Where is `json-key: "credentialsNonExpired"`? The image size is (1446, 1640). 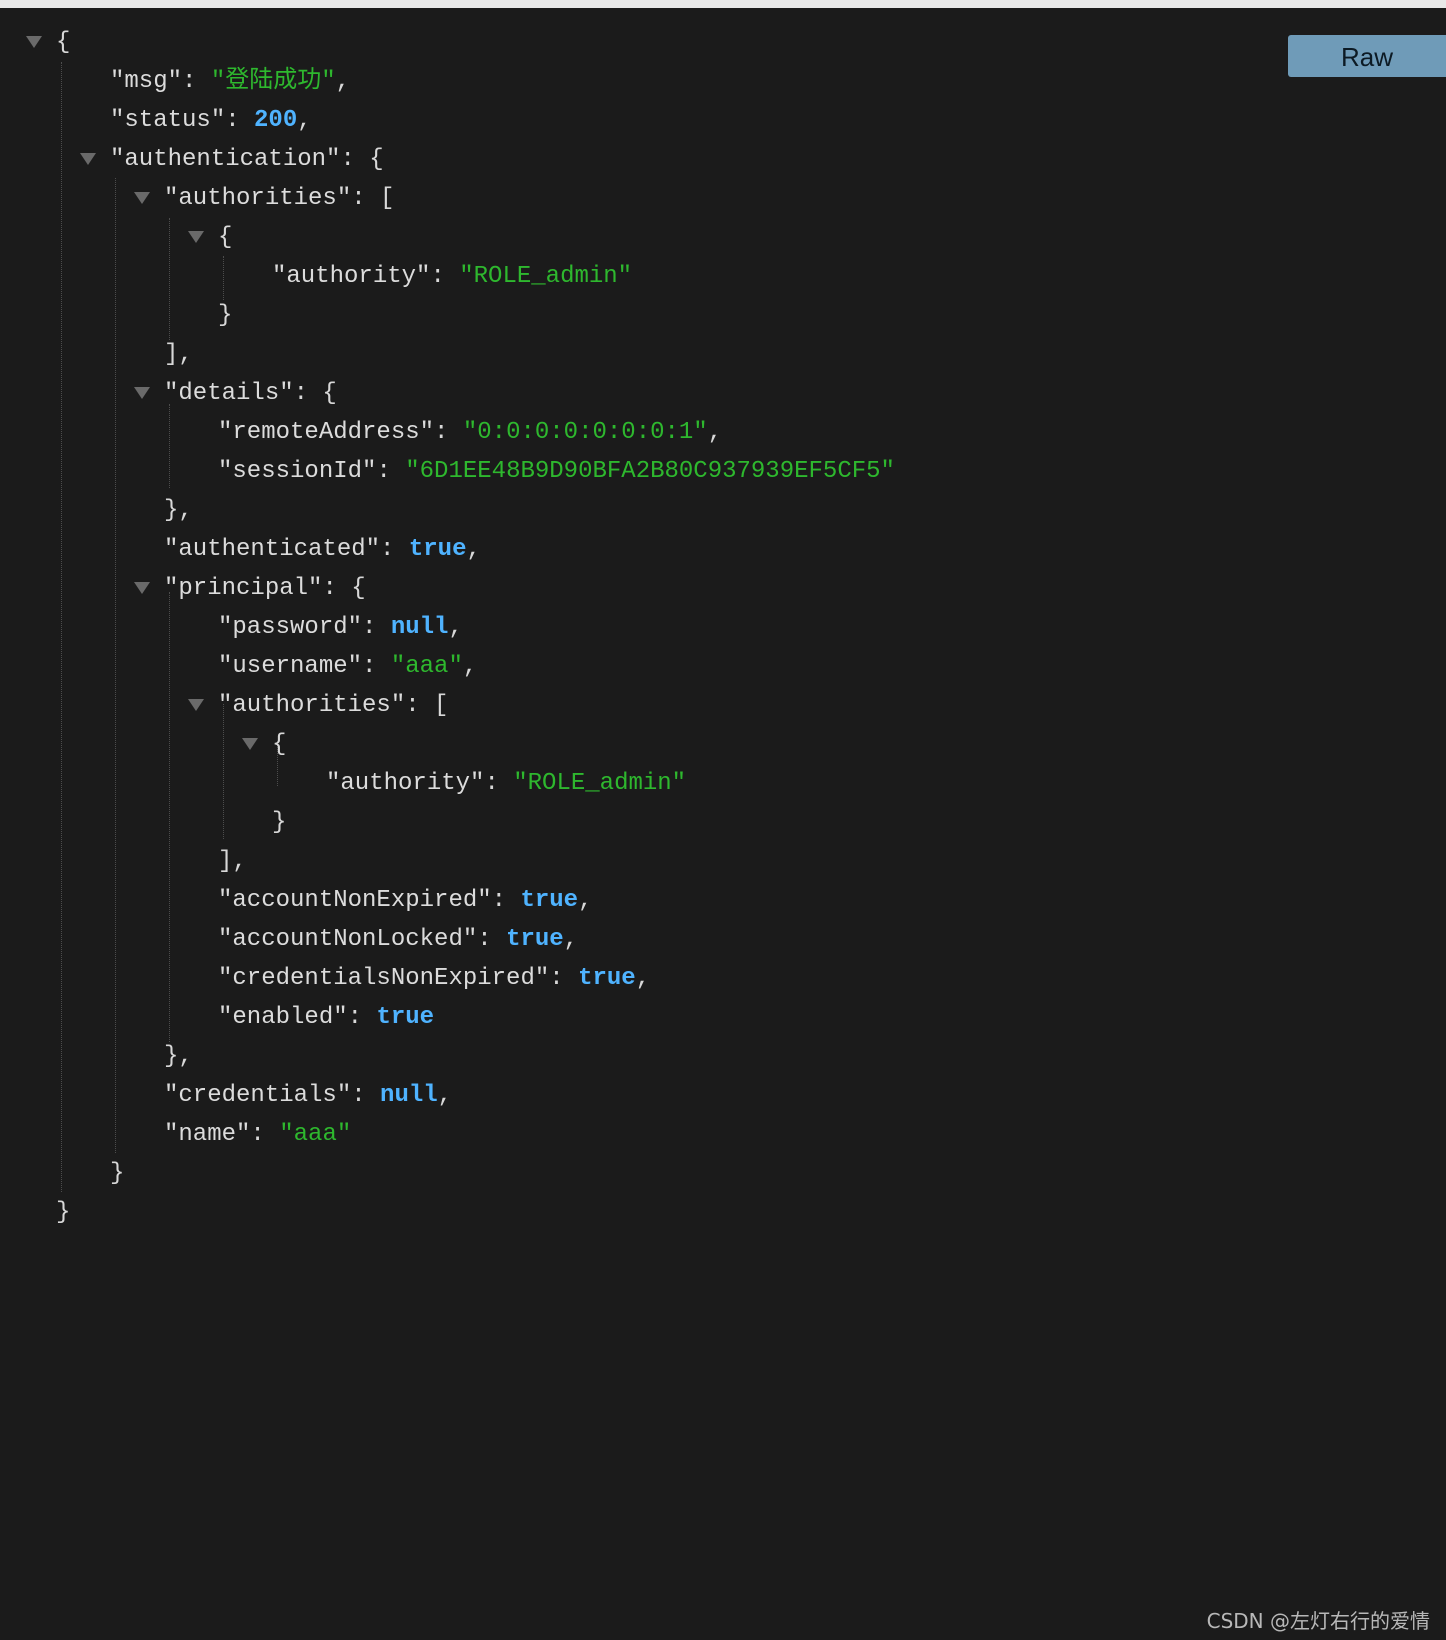
json-key: "credentialsNonExpired" is located at coordinates (384, 978).